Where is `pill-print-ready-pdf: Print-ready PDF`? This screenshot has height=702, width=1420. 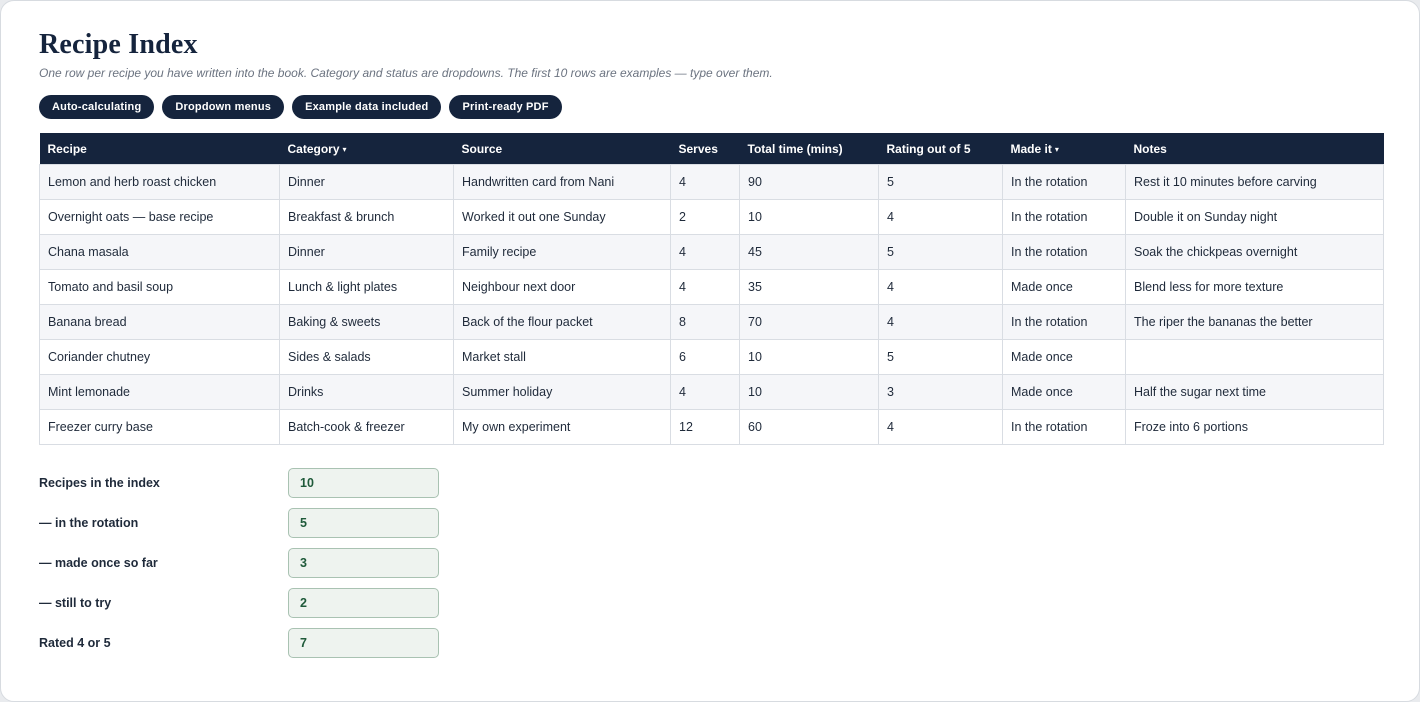 pill-print-ready-pdf: Print-ready PDF is located at coordinates (505, 107).